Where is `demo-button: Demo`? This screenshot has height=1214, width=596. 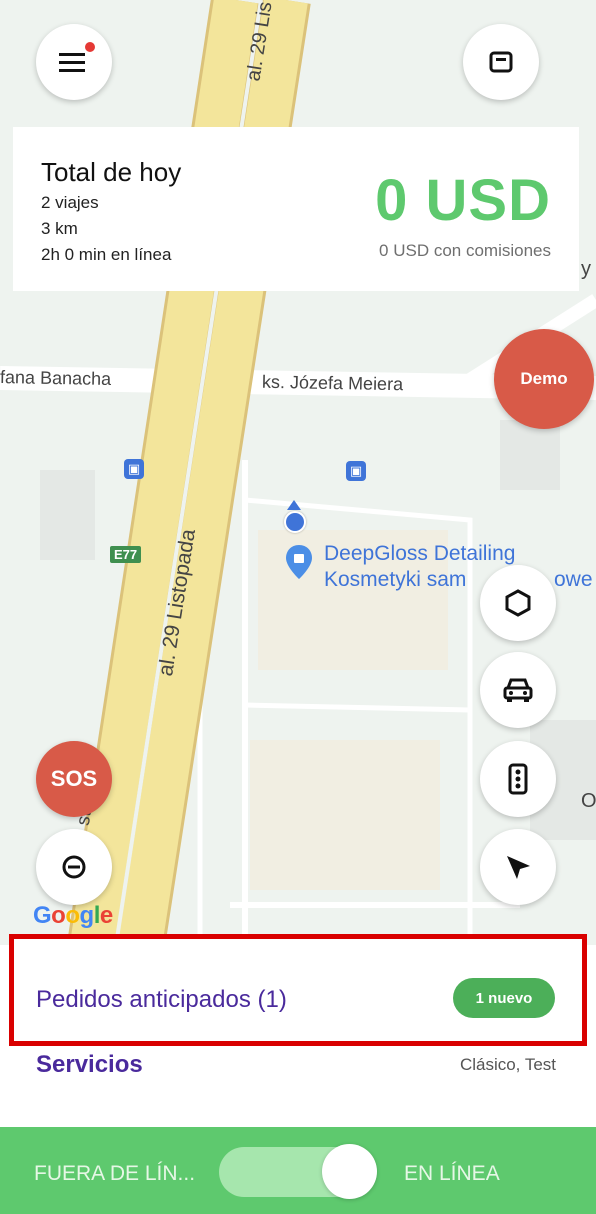 demo-button: Demo is located at coordinates (544, 379).